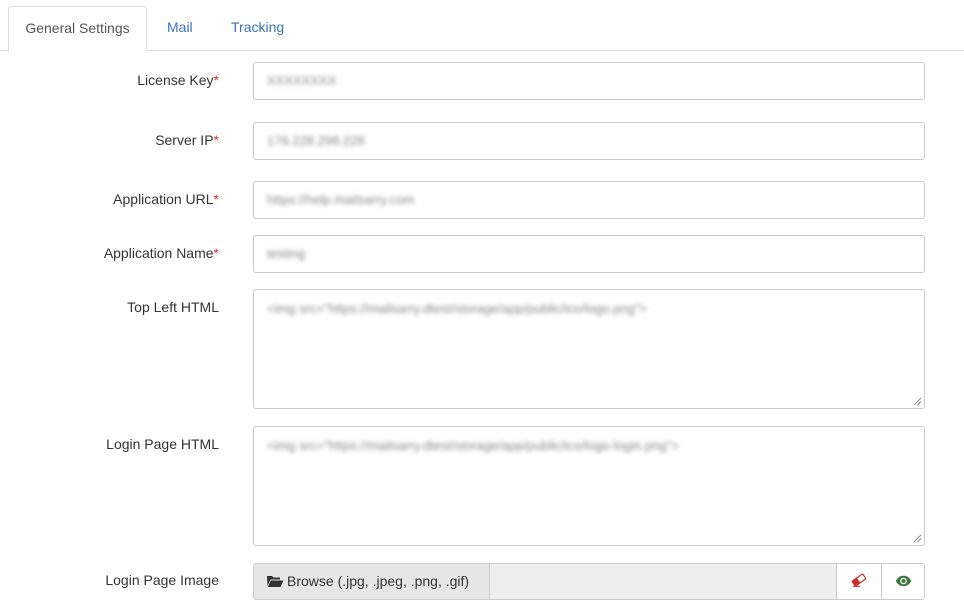  I want to click on server-ip-value: 176.228.298.228, so click(316, 140).